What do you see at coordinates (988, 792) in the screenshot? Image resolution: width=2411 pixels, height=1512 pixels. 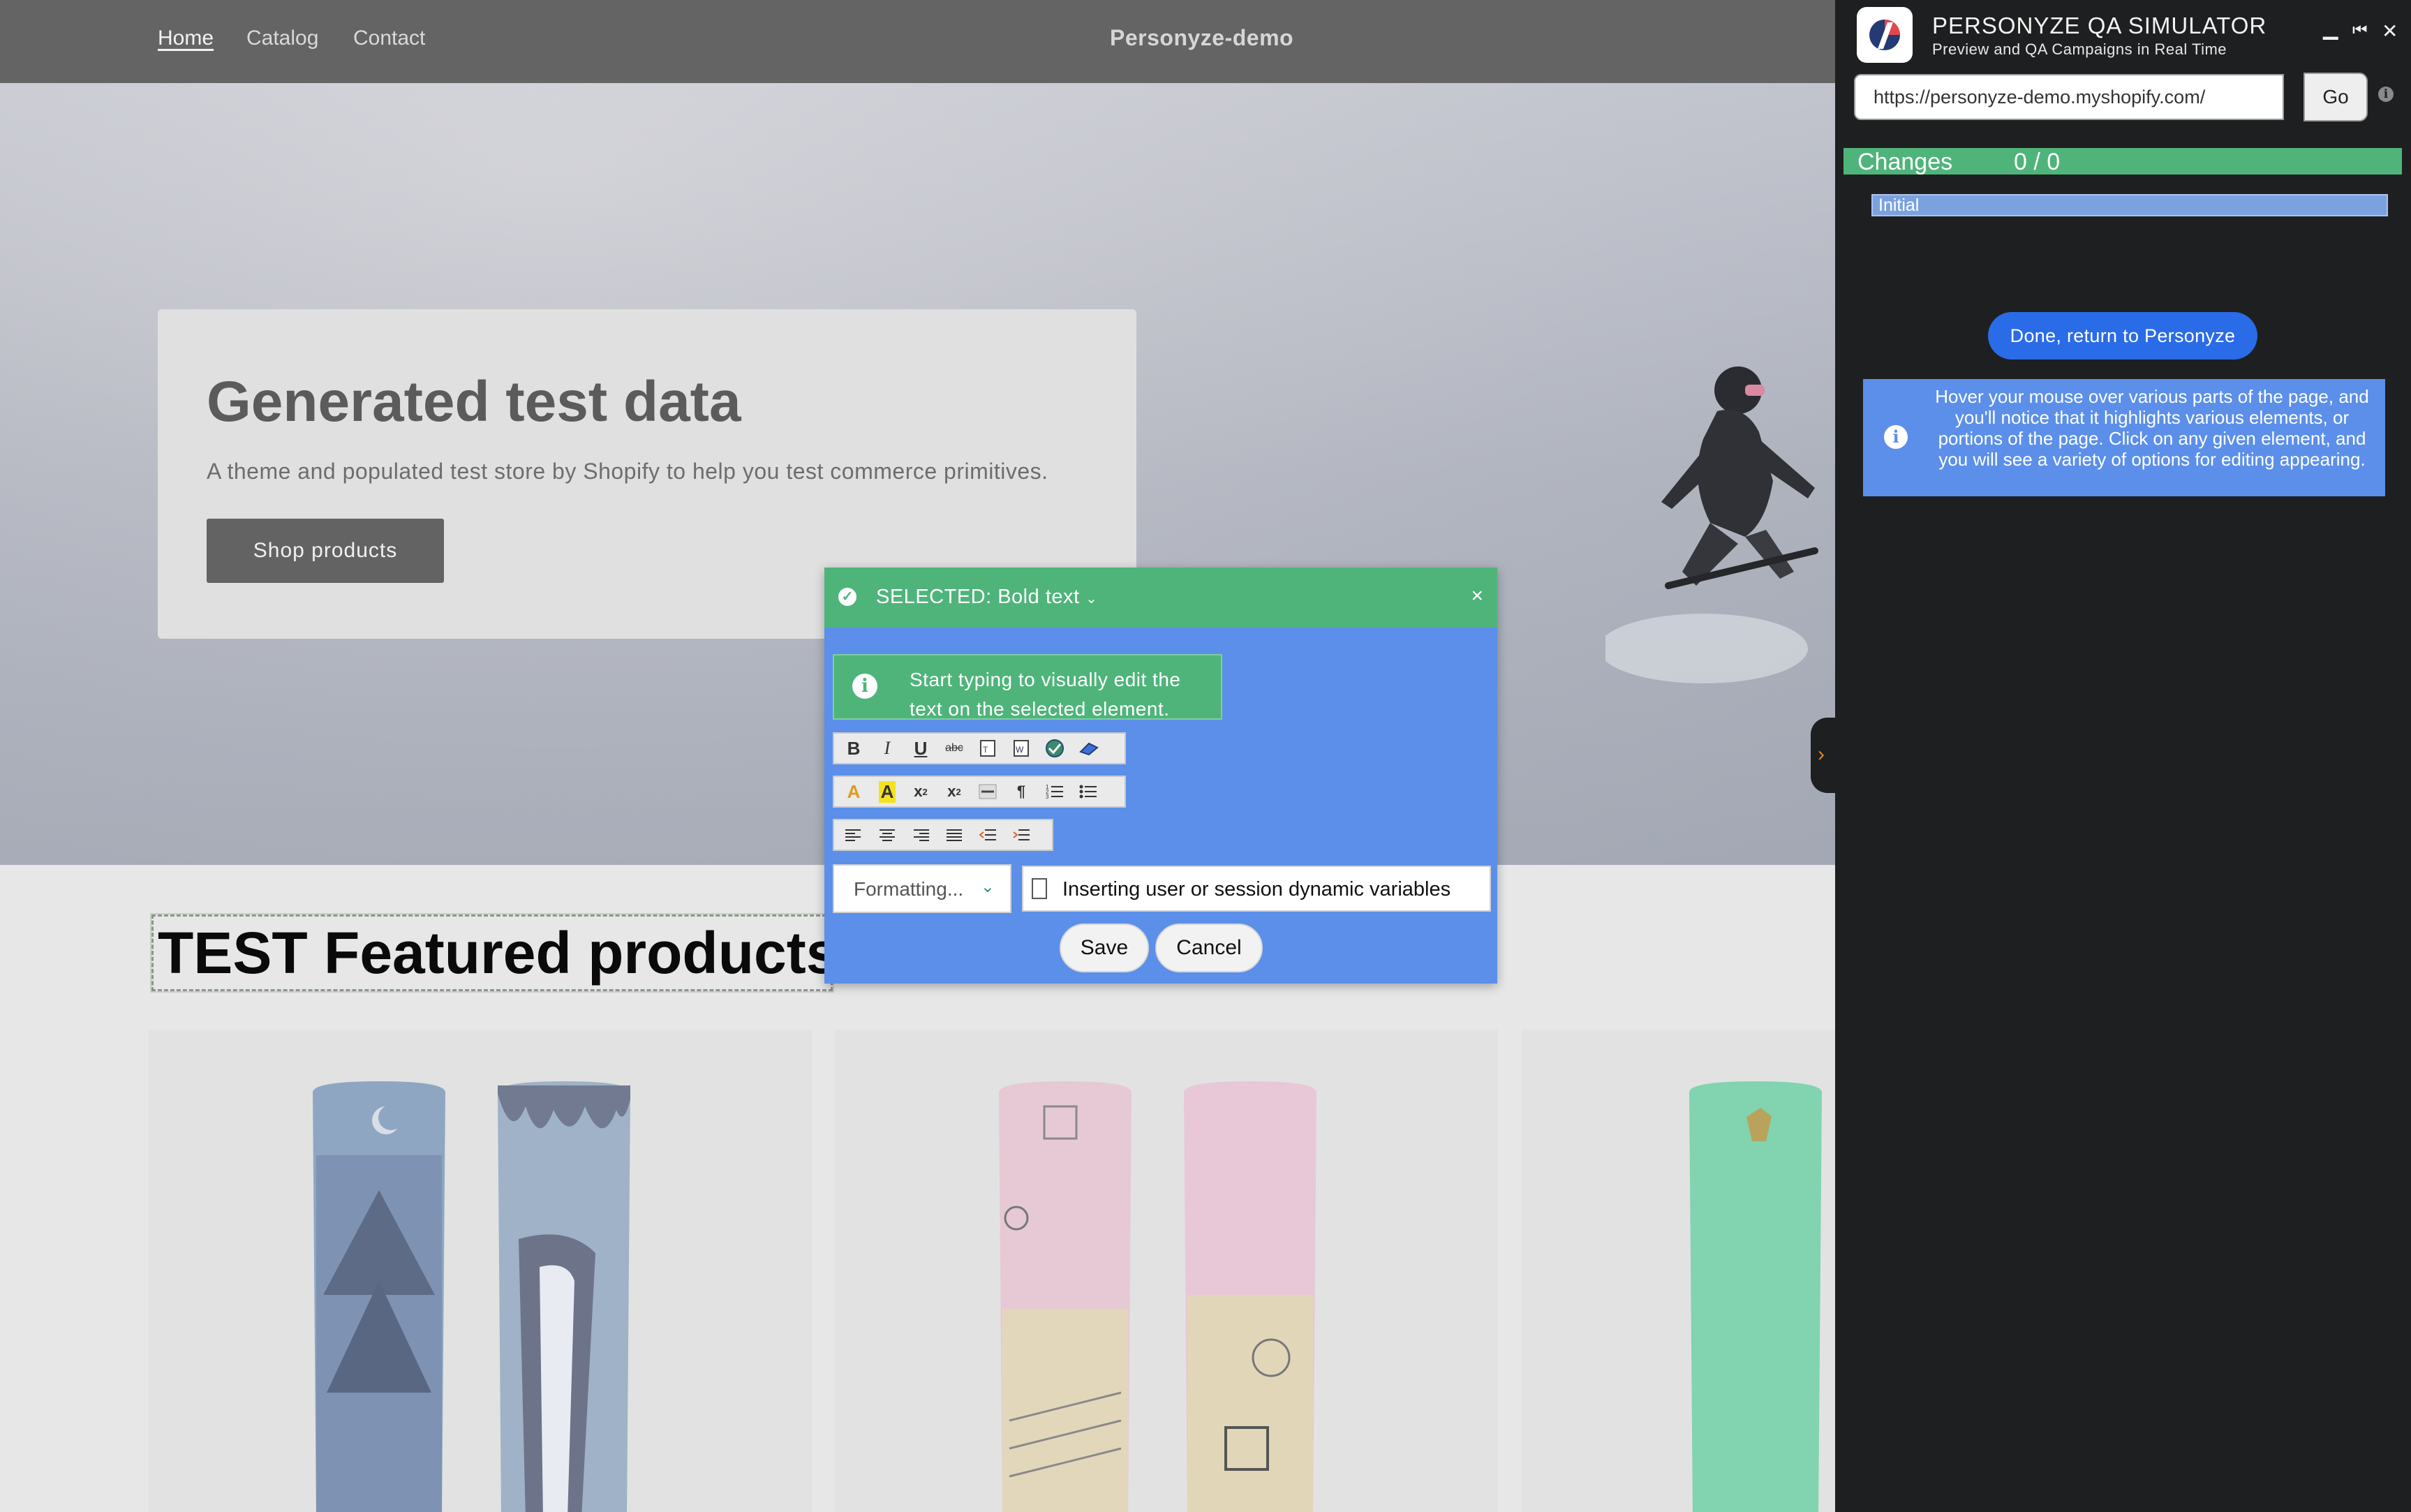 I see `horizontal-rule-icon` at bounding box center [988, 792].